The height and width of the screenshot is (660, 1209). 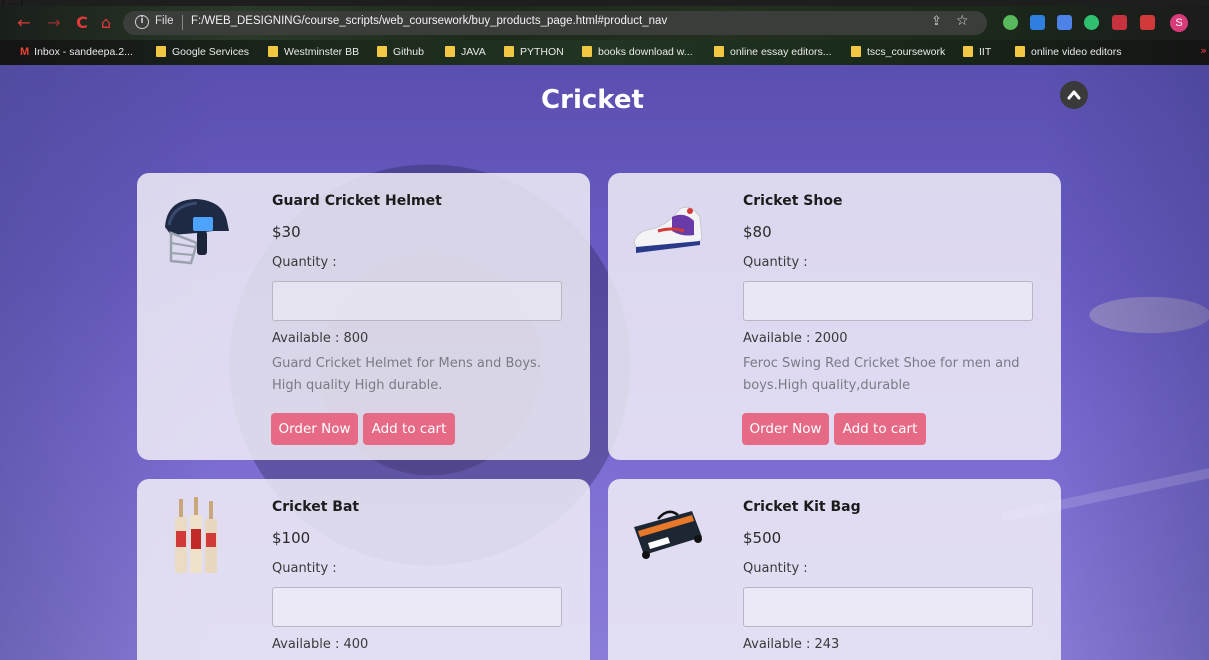 I want to click on forward-icon: →, so click(x=54, y=23).